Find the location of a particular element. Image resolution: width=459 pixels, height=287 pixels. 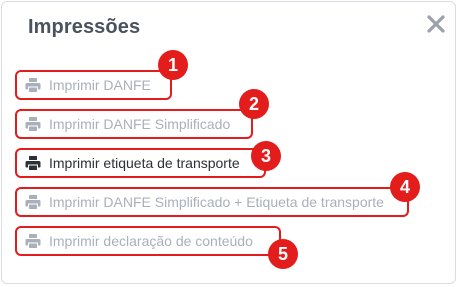

print-content-declaration-label: Imprimir declaração de conteúdo is located at coordinates (151, 241).